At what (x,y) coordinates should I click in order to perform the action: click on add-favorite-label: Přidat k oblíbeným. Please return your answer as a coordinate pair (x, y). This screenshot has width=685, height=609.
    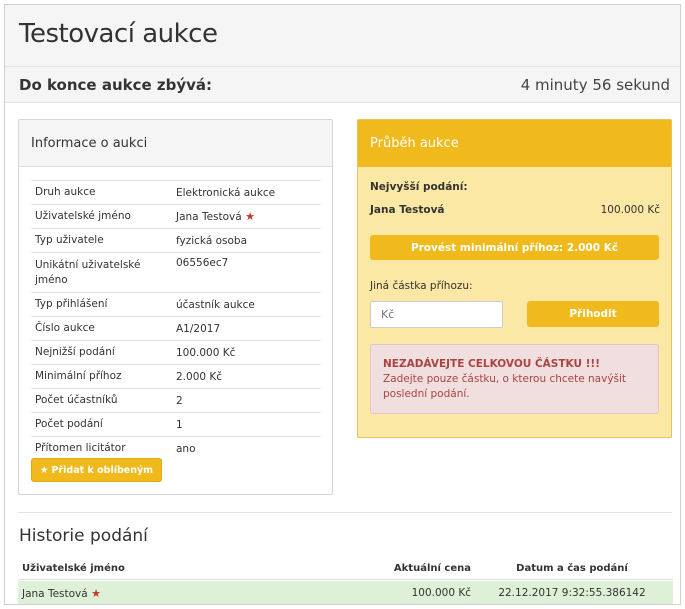
    Looking at the image, I should click on (102, 470).